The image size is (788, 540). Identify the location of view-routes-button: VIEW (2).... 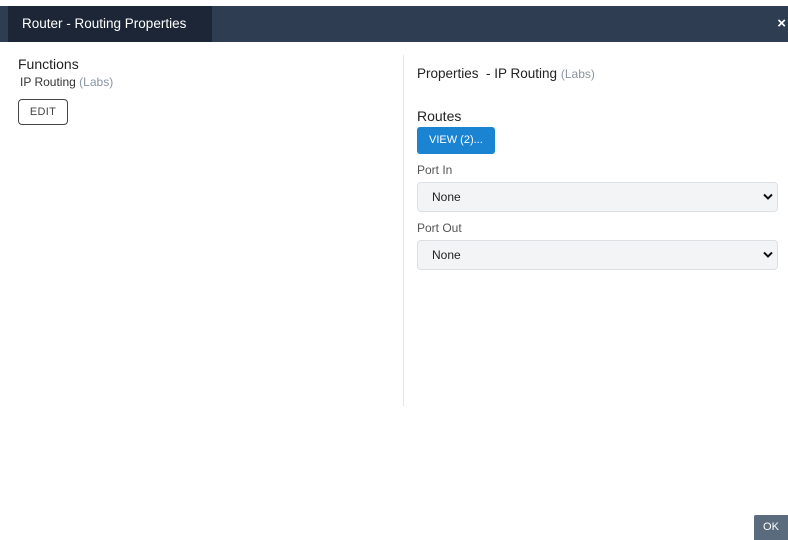
(456, 140).